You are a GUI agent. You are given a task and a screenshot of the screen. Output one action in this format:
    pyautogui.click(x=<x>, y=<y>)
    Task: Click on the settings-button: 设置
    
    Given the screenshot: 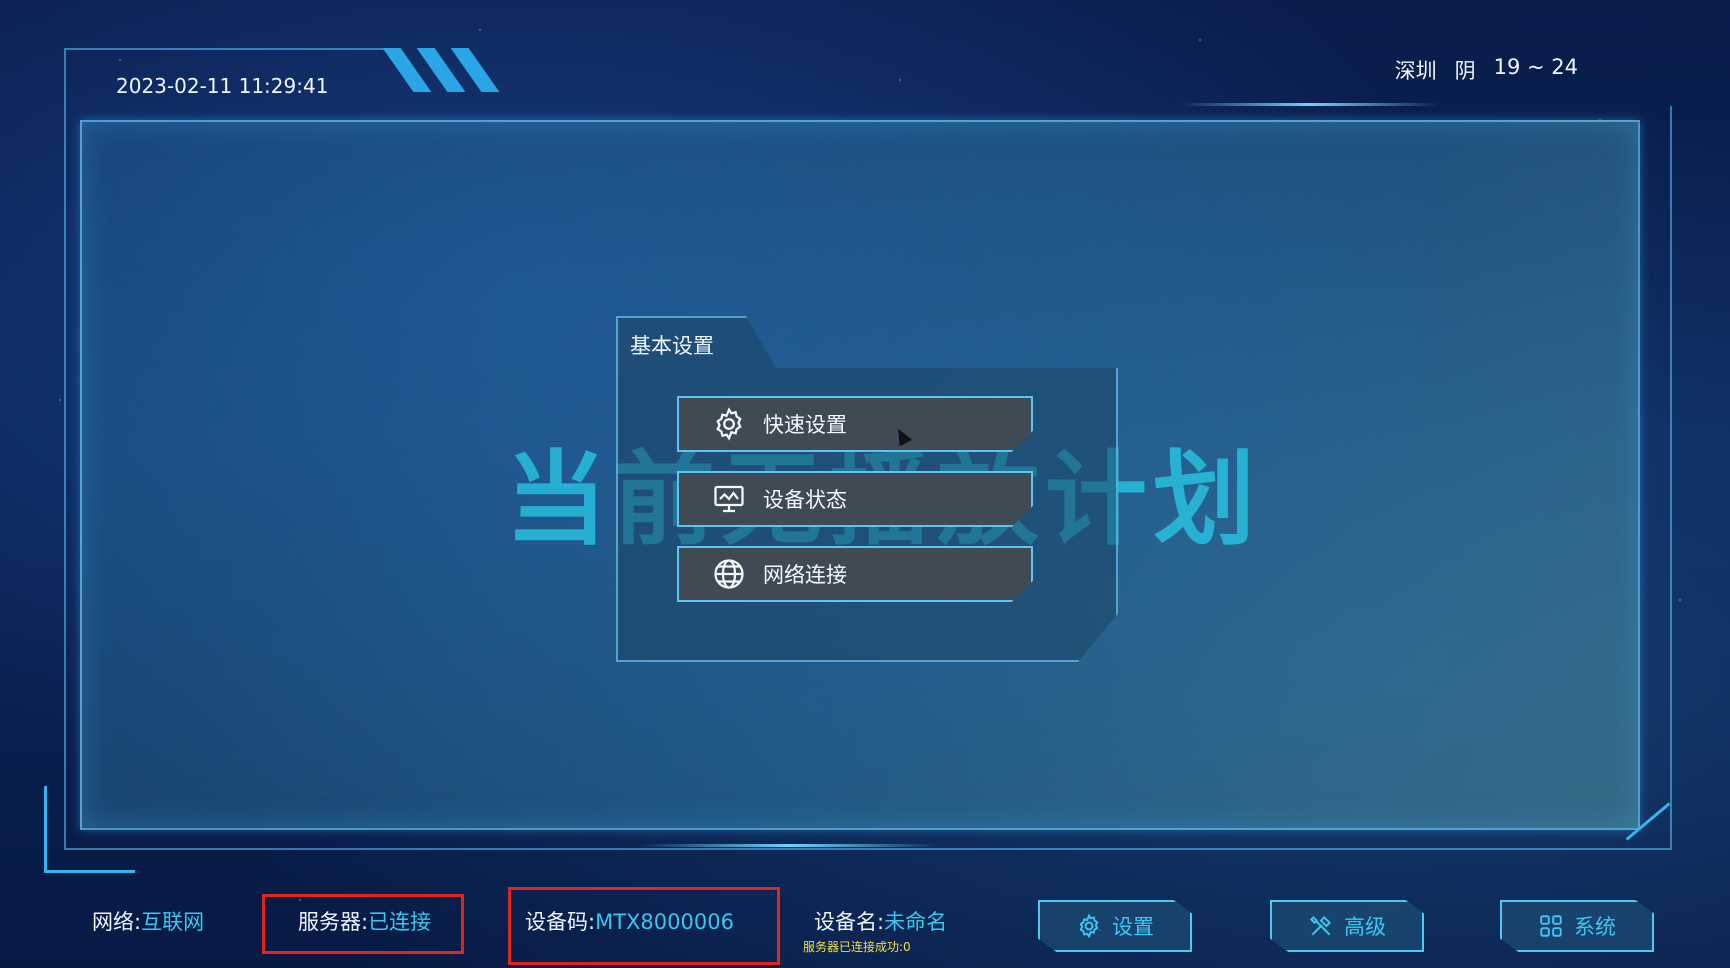 What is the action you would take?
    pyautogui.click(x=1115, y=926)
    